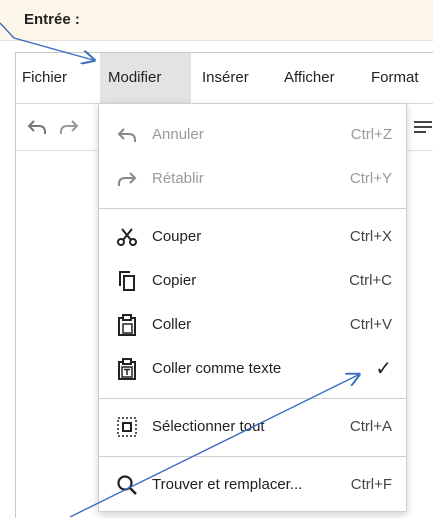  I want to click on menu-item-label: Sélectionner tout, so click(208, 426).